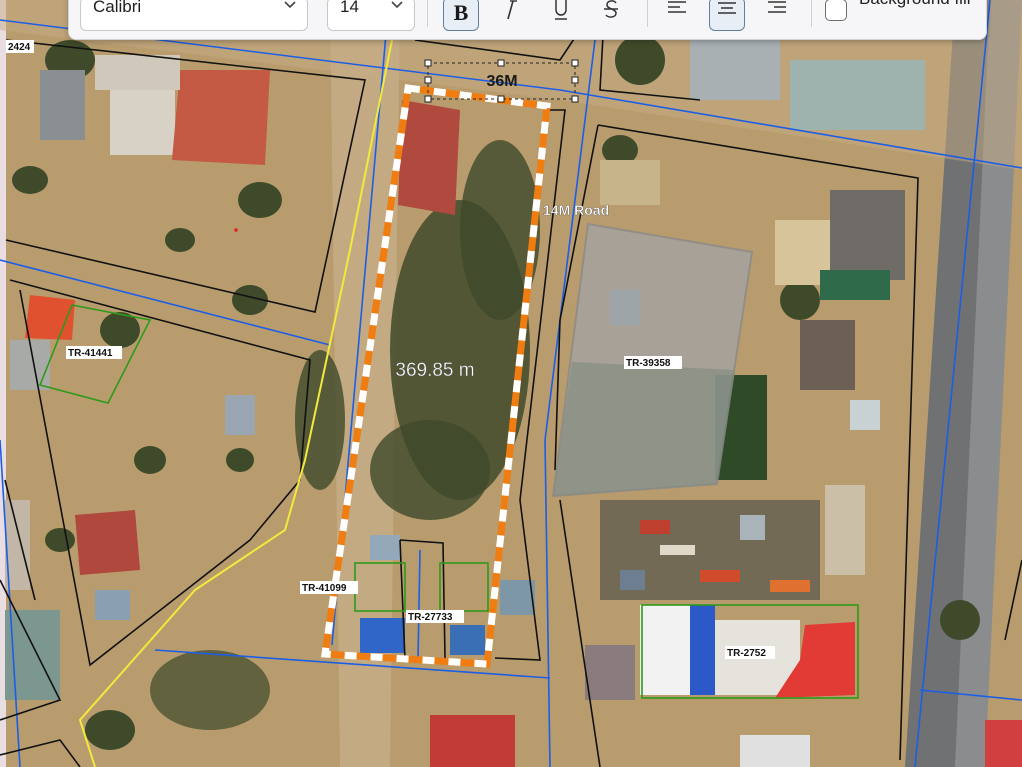 This screenshot has width=1022, height=767. I want to click on background-fill-checkbox, so click(836, 10).